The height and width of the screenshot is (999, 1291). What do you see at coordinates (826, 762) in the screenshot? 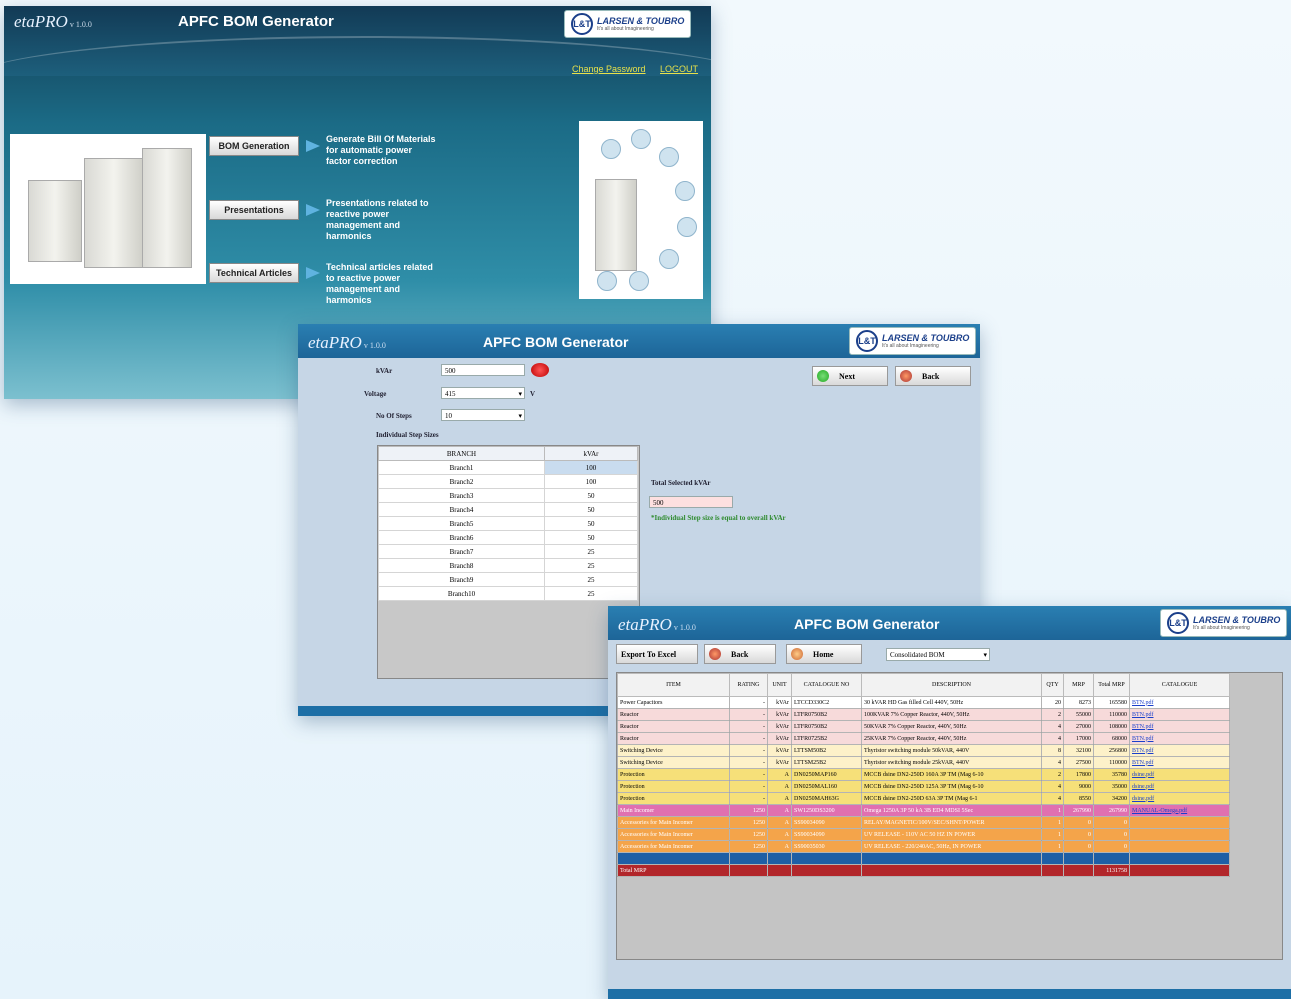
I see `table-cell: LTTSM25B2` at bounding box center [826, 762].